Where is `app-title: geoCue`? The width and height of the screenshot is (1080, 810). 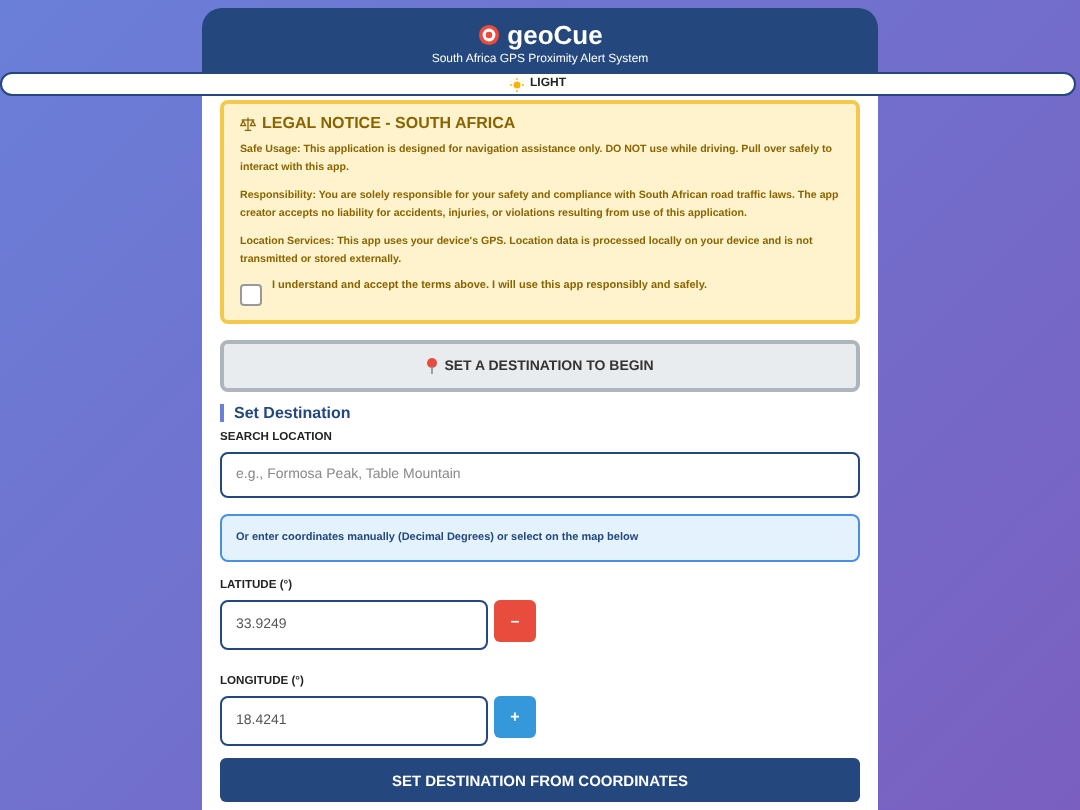 app-title: geoCue is located at coordinates (555, 35).